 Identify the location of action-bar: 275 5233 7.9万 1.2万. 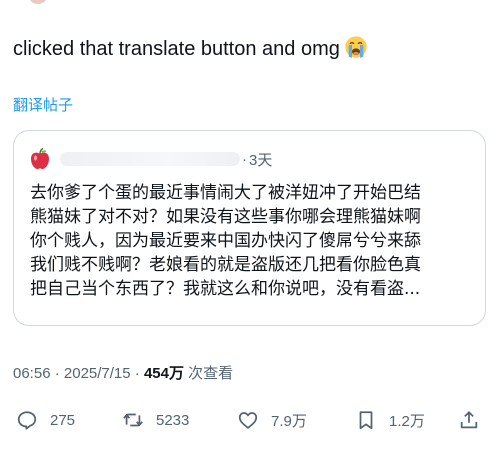
(250, 420).